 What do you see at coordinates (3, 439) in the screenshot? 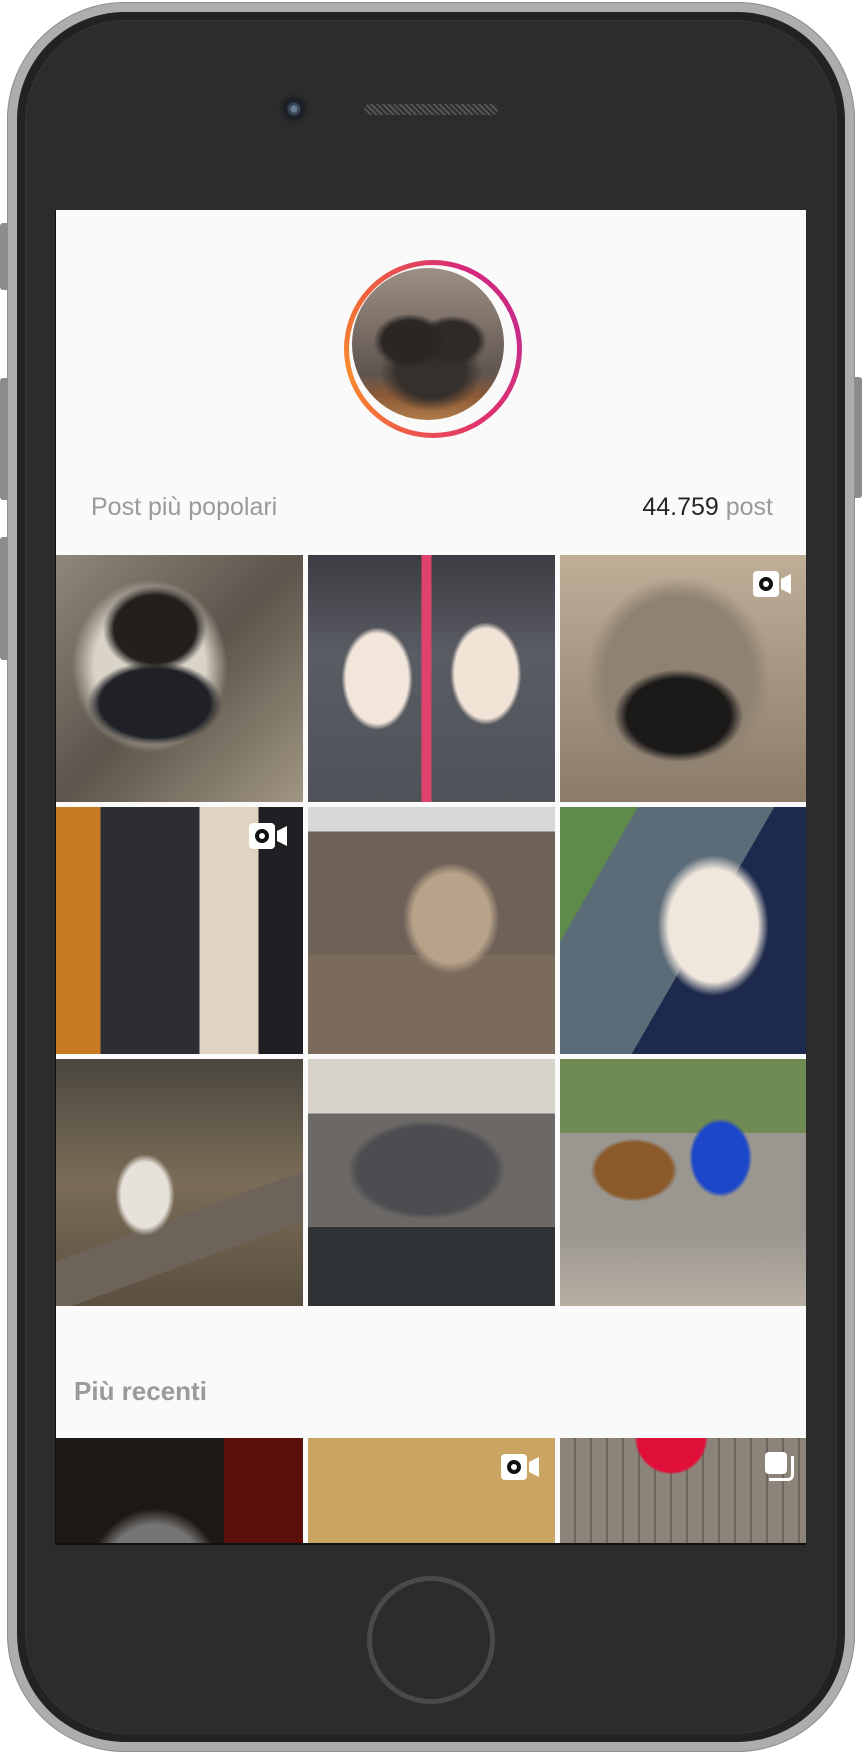
I see `volume-up-button` at bounding box center [3, 439].